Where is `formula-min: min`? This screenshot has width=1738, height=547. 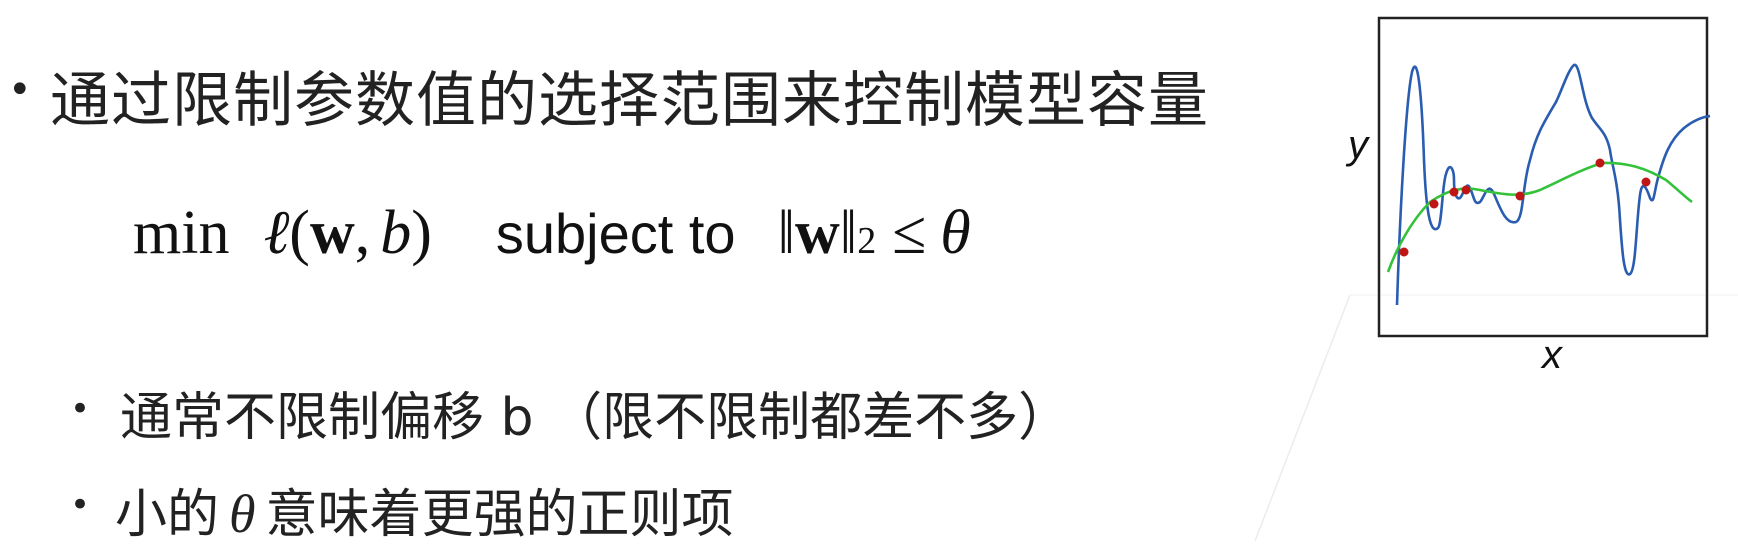 formula-min: min is located at coordinates (181, 233).